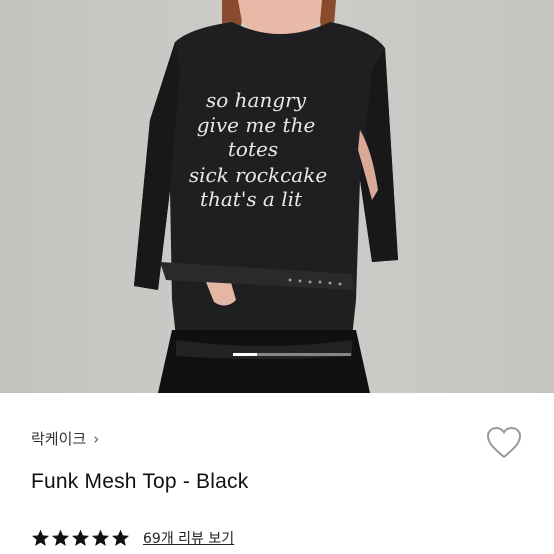 Image resolution: width=554 pixels, height=554 pixels. I want to click on review-link: 69개 리뷰 보기, so click(188, 538).